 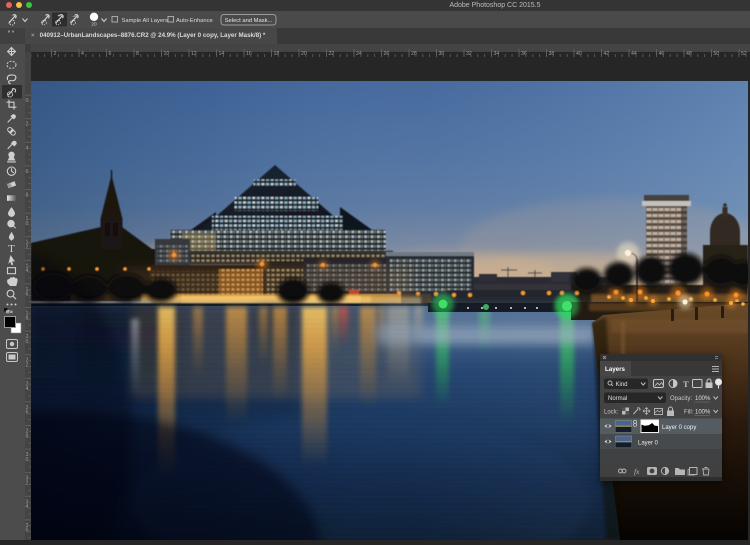 What do you see at coordinates (681, 399) in the screenshot?
I see `svg-text: Opacity:` at bounding box center [681, 399].